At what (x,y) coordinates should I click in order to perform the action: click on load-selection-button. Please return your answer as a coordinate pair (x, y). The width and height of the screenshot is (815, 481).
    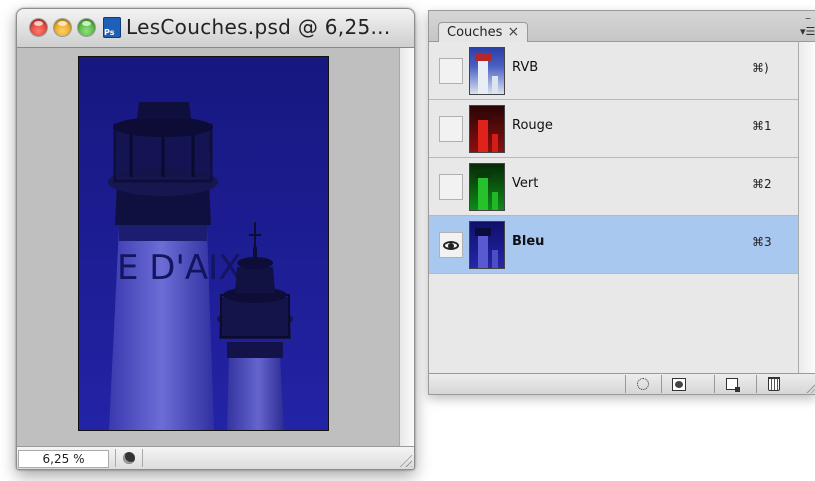
    Looking at the image, I should click on (642, 384).